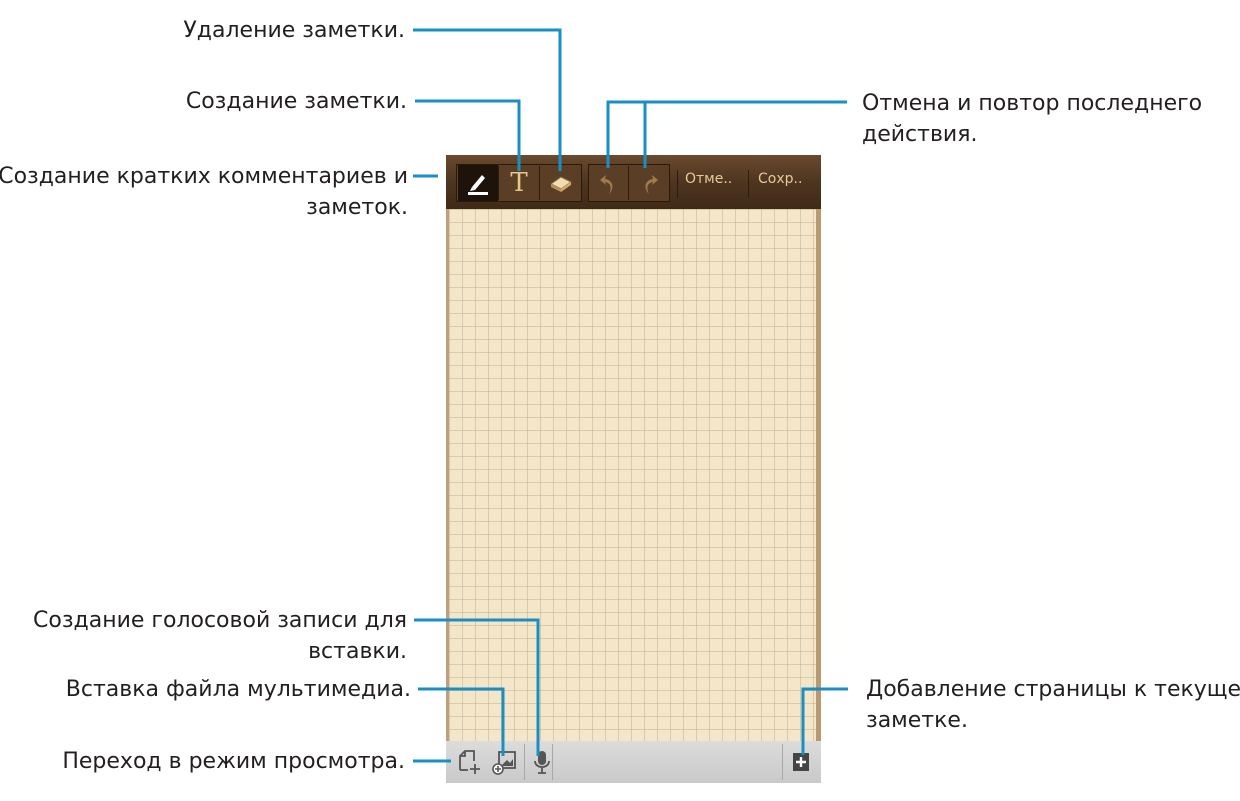 This screenshot has height=801, width=1240. Describe the element at coordinates (824, 721) in the screenshot. I see `callout-add-page` at that location.